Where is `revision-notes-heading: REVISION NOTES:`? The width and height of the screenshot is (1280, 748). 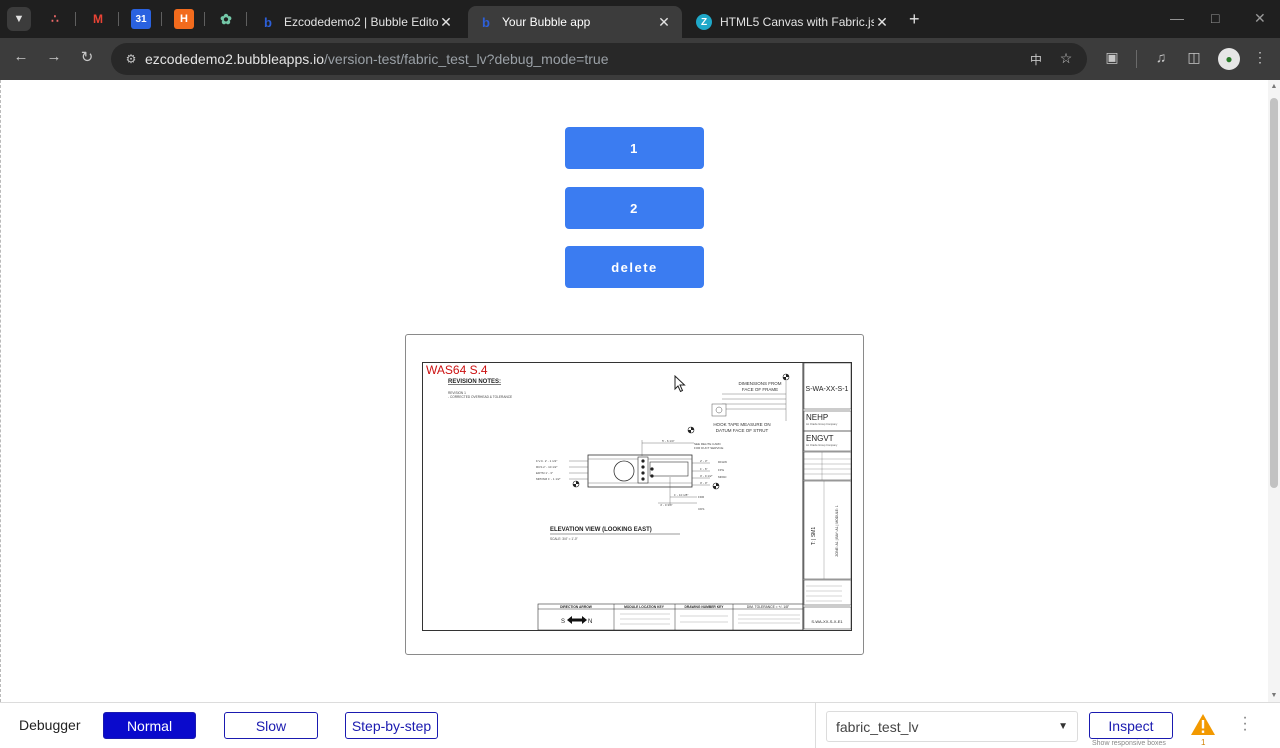 revision-notes-heading: REVISION NOTES: is located at coordinates (474, 382).